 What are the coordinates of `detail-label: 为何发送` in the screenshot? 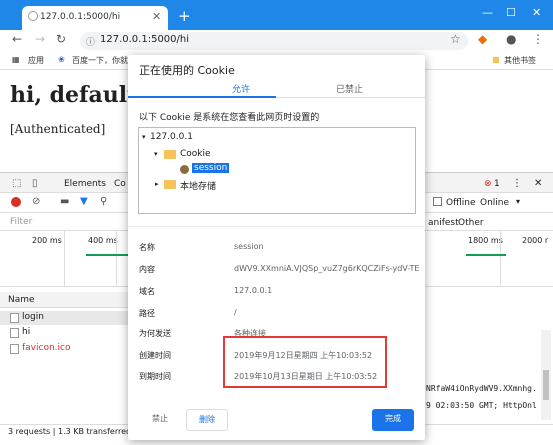 It's located at (155, 333).